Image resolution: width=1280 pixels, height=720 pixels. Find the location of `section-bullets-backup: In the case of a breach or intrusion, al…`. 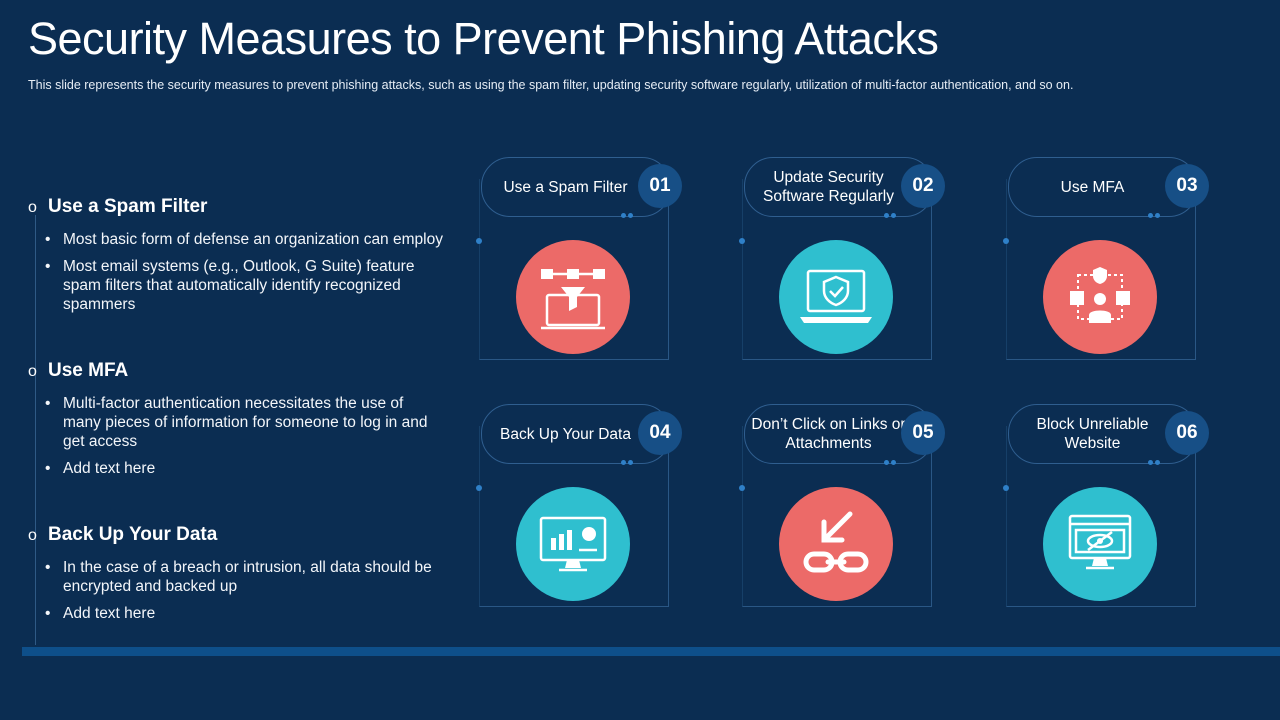

section-bullets-backup: In the case of a breach or intrusion, al… is located at coordinates (244, 594).